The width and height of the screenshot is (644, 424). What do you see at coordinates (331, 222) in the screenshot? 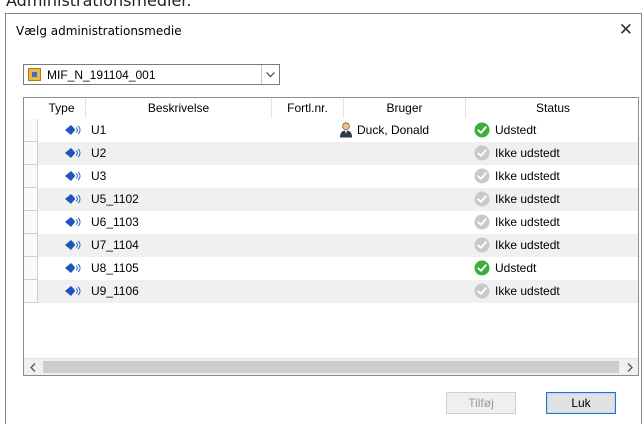
I see `table-row: U6_1103 Ikke udstedt` at bounding box center [331, 222].